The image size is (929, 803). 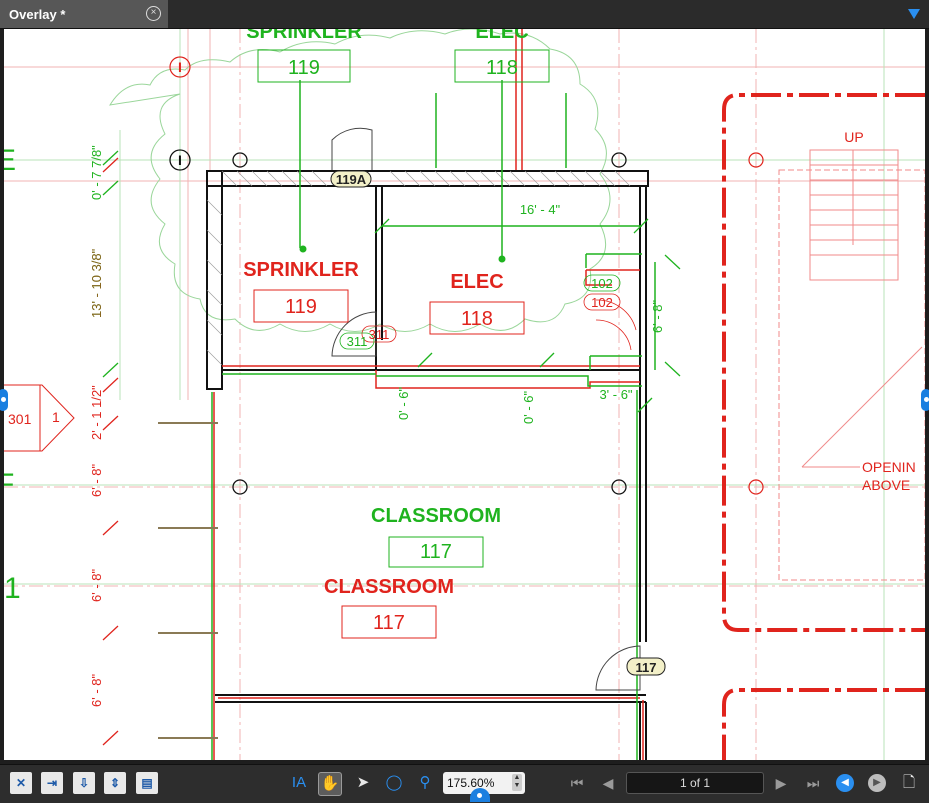 What do you see at coordinates (502, 68) in the screenshot?
I see `green-room-number-118: 118` at bounding box center [502, 68].